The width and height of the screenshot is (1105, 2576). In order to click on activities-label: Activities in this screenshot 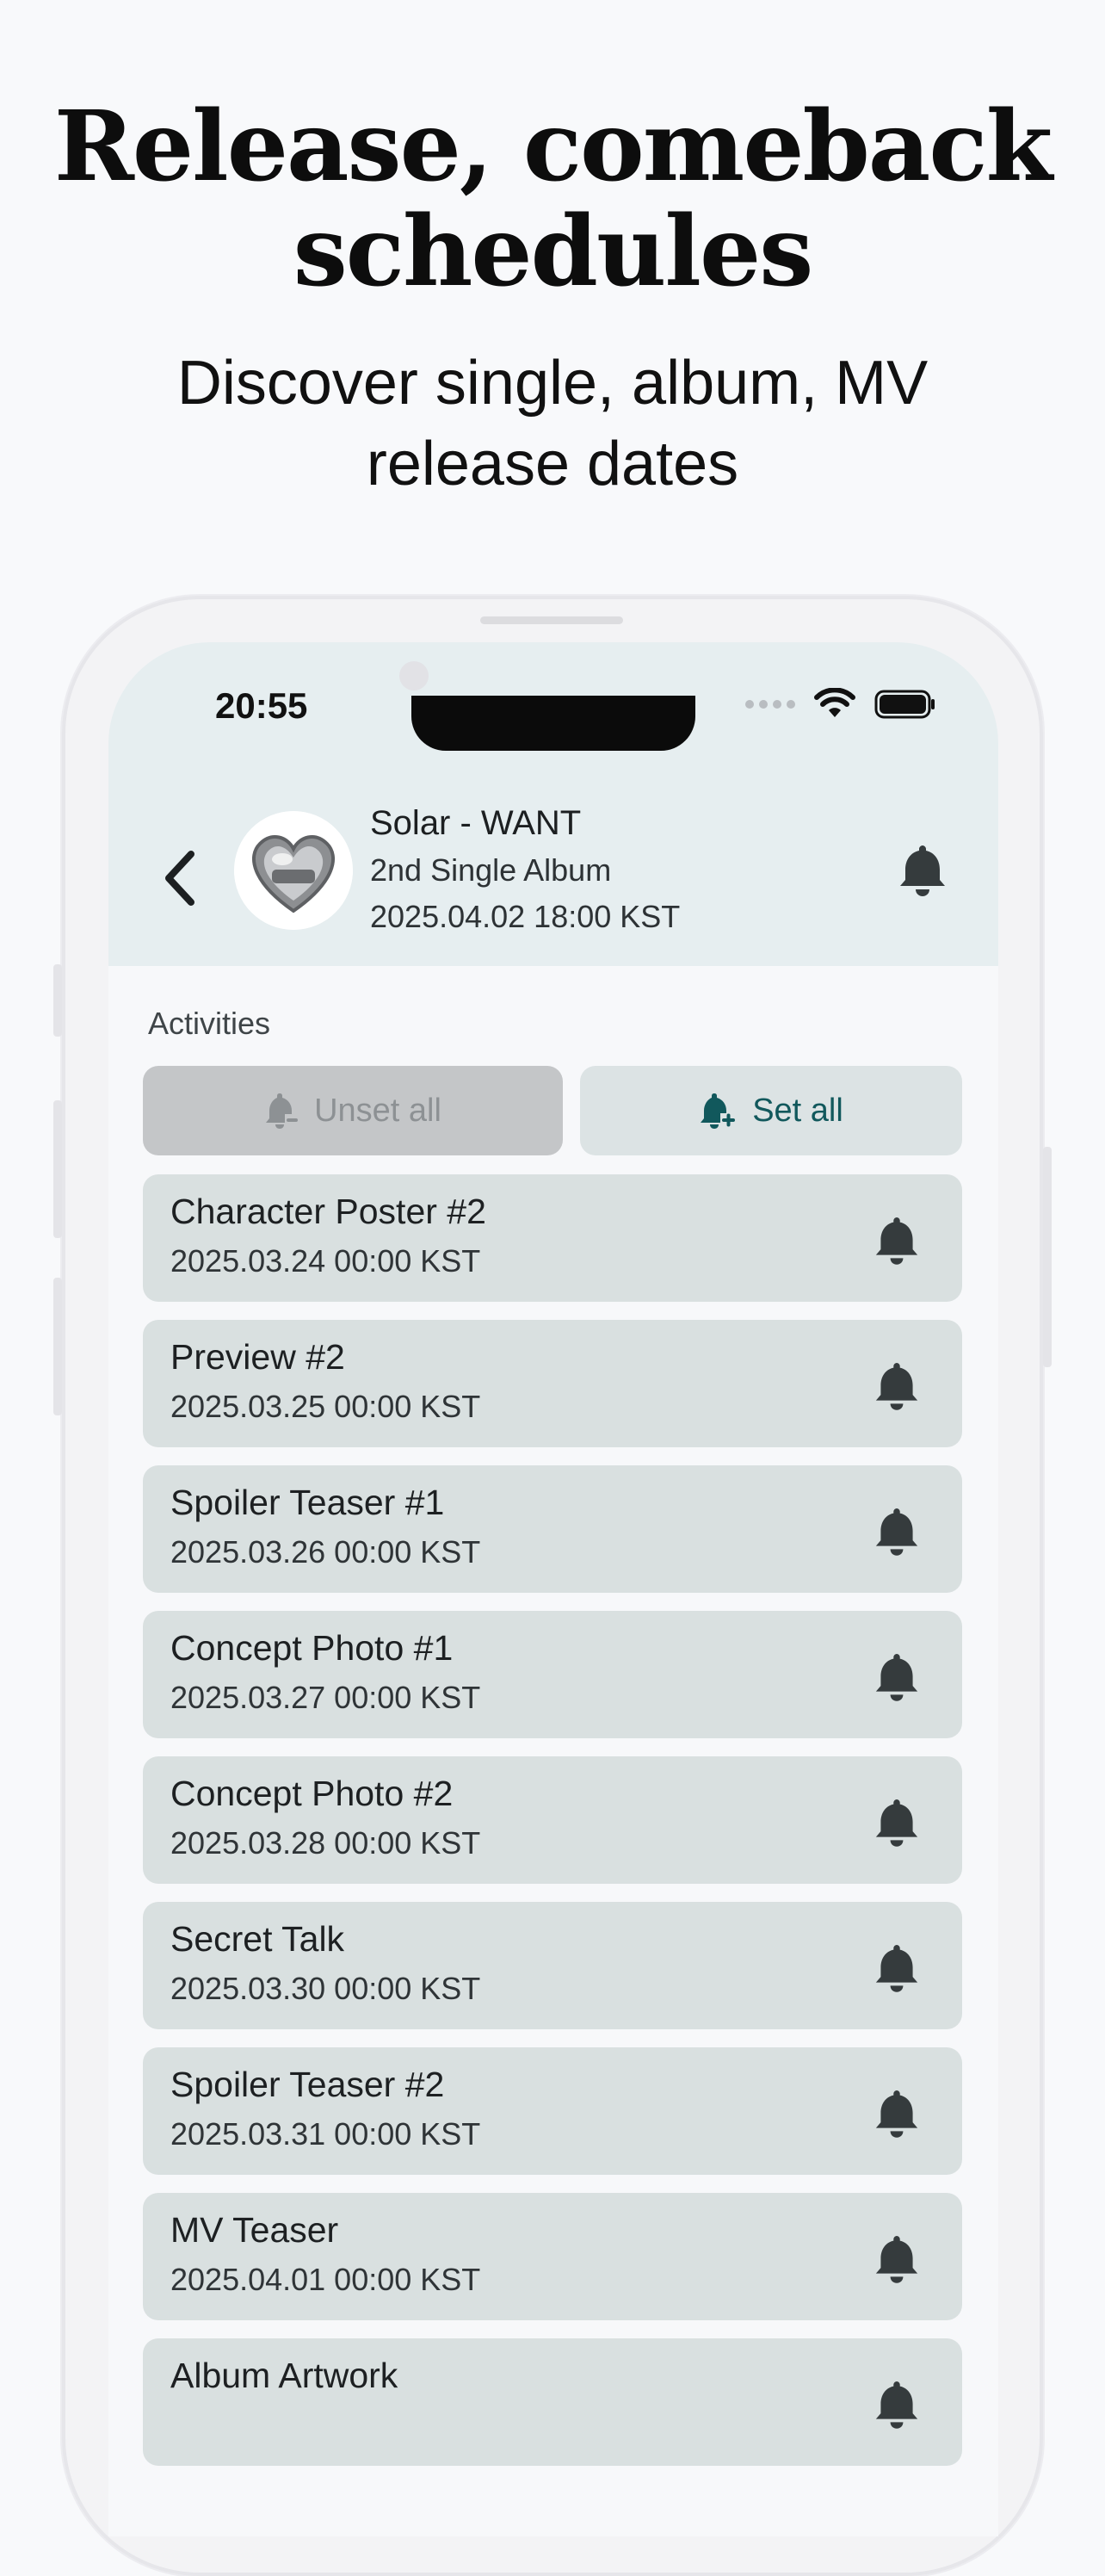, I will do `click(209, 1024)`.